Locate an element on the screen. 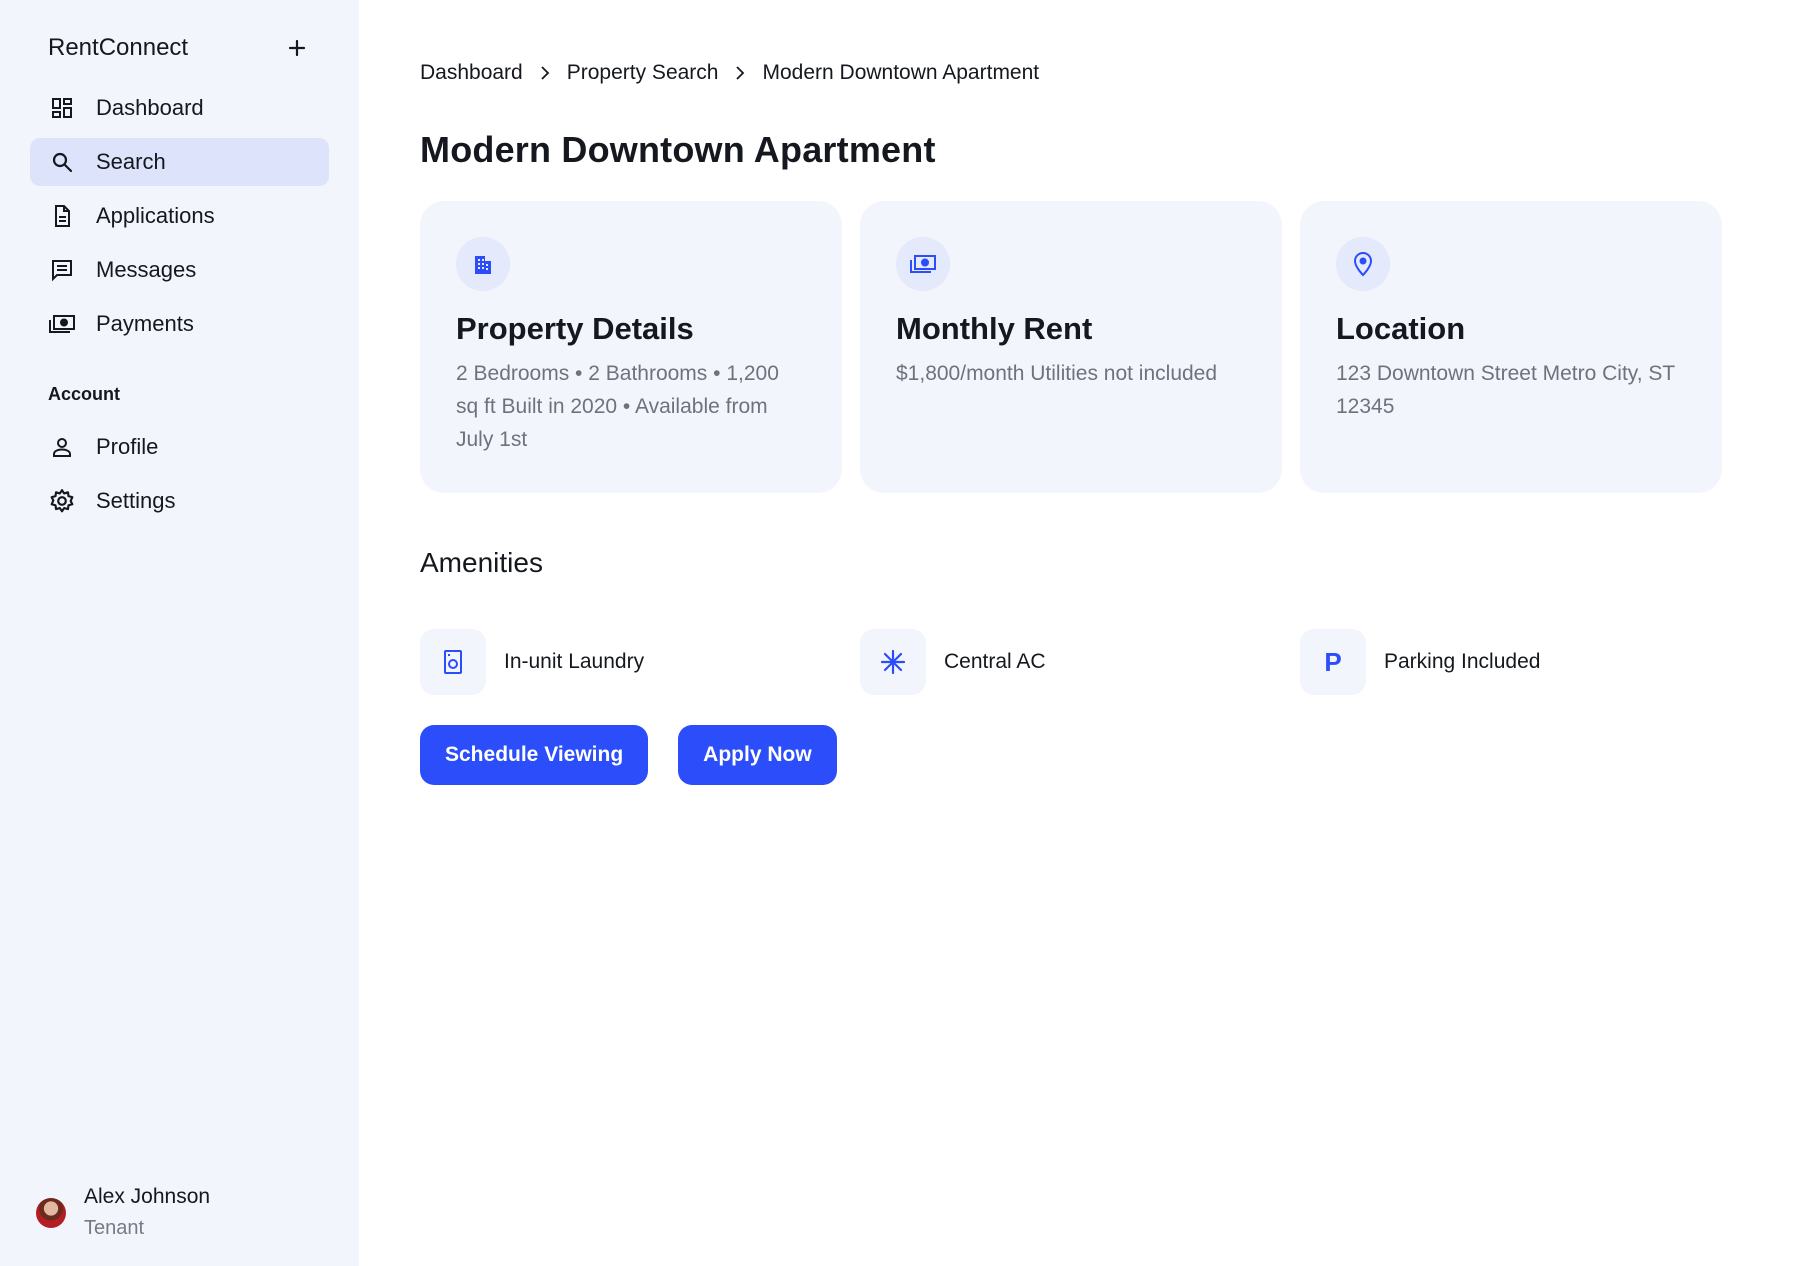  amenity-parking: P Parking Included is located at coordinates (1520, 662).